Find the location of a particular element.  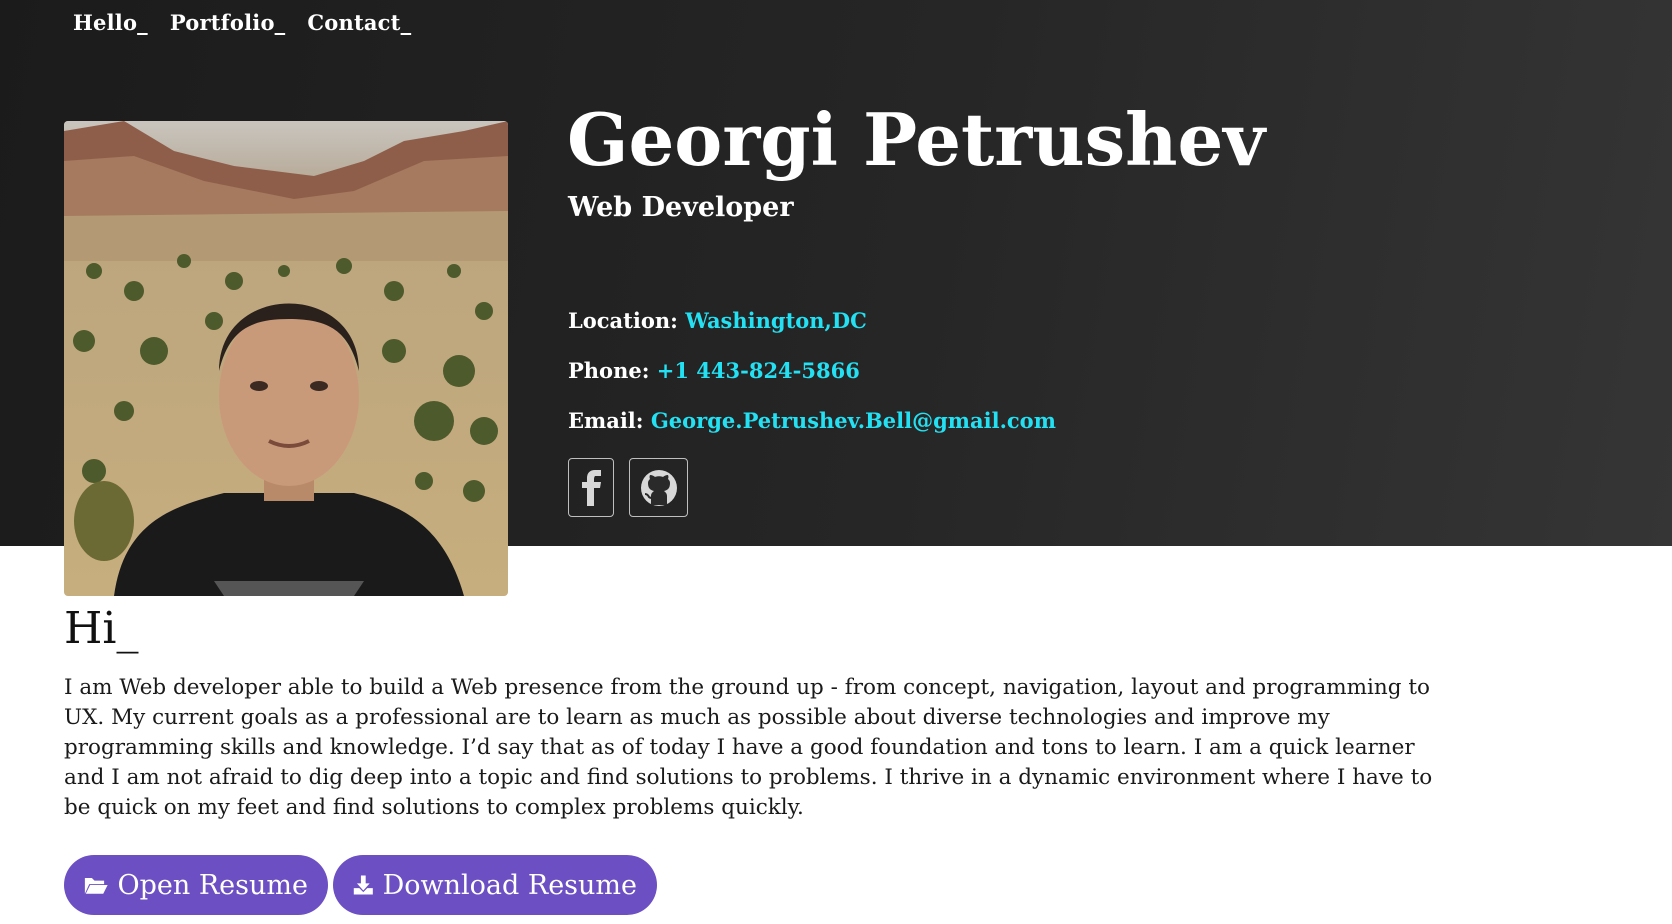

phone-link: +1 443-824-5866 is located at coordinates (758, 370).